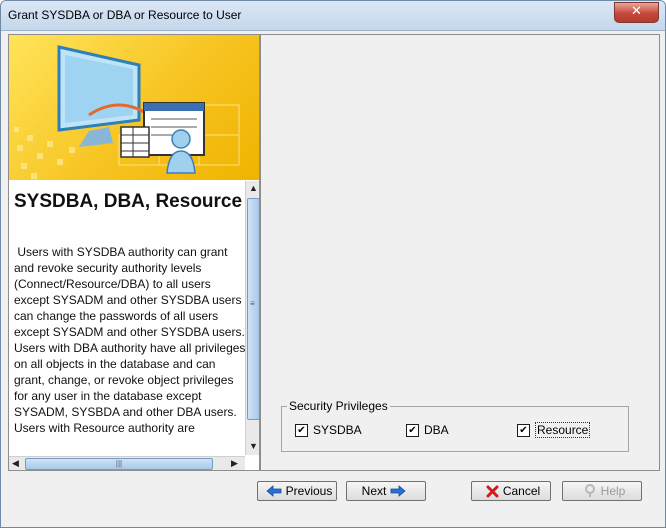 The height and width of the screenshot is (528, 666). I want to click on previous-label: Previous, so click(309, 491).